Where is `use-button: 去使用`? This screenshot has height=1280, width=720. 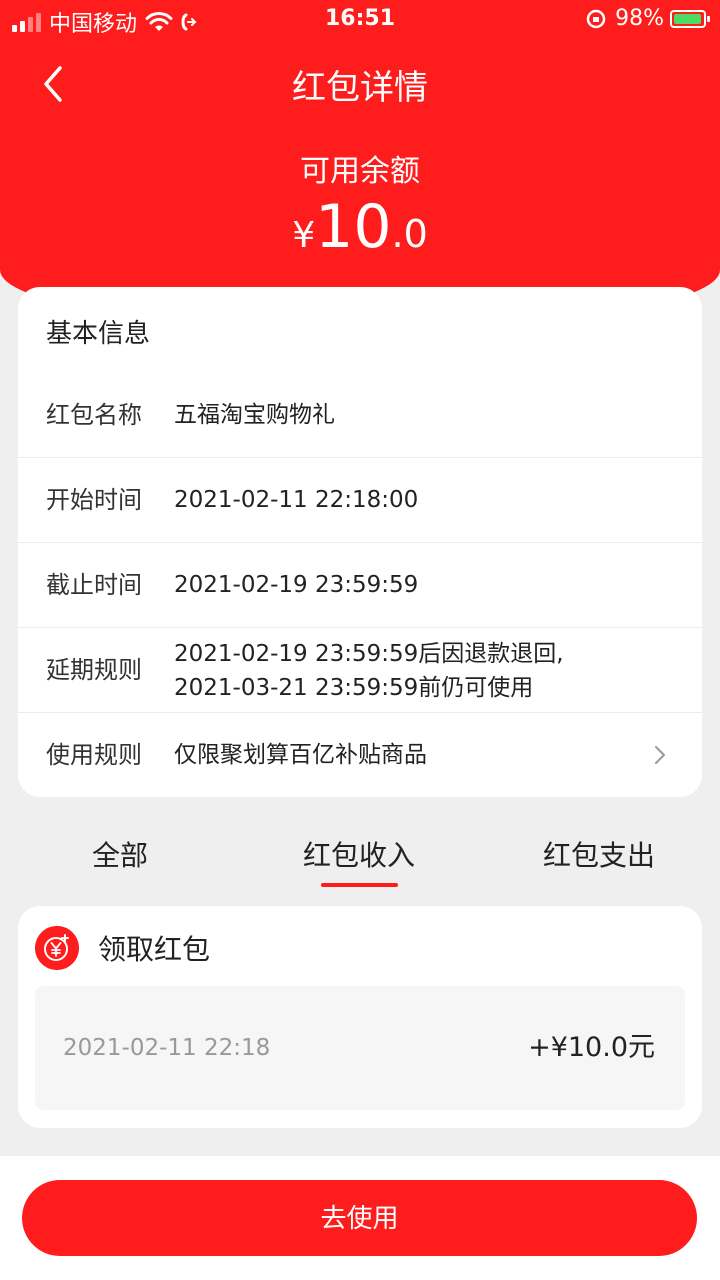
use-button: 去使用 is located at coordinates (359, 1218).